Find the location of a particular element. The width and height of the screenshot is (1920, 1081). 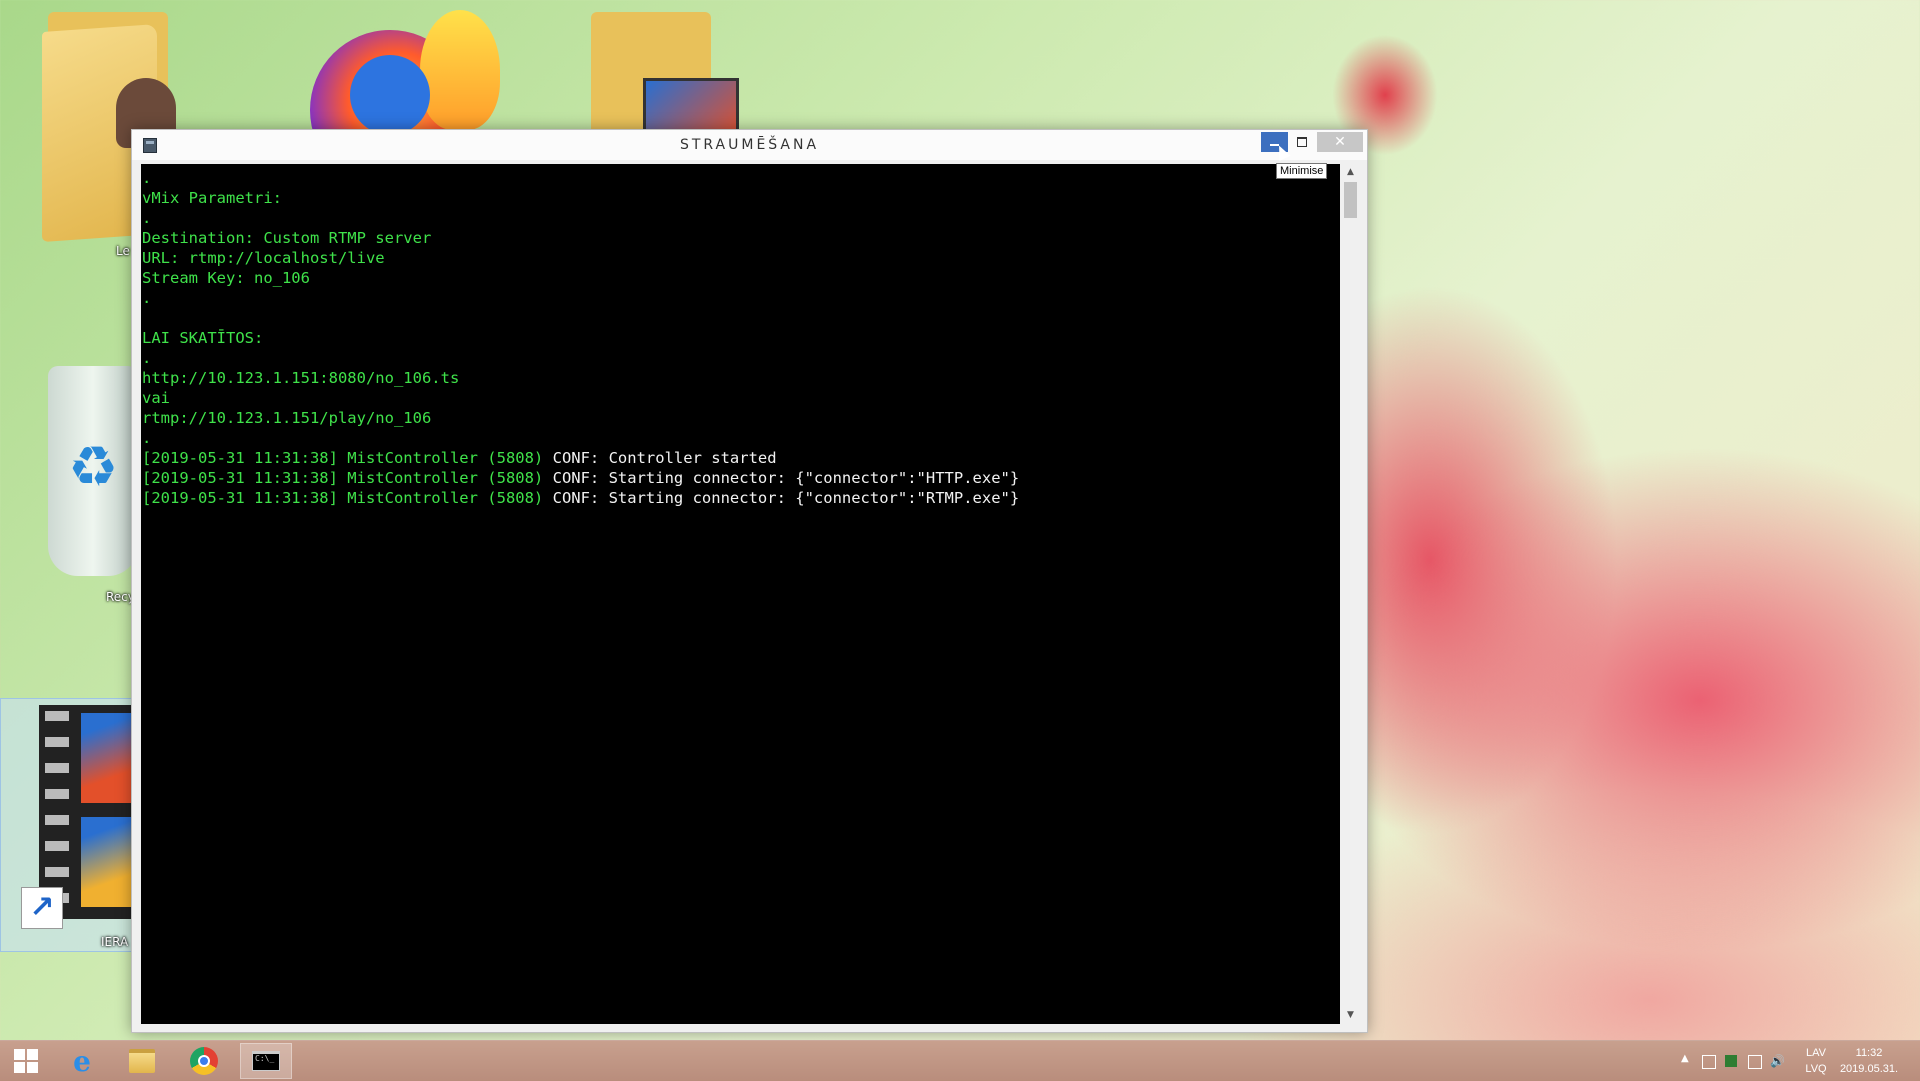

desktop-icon-label: Le is located at coordinates (123, 251).